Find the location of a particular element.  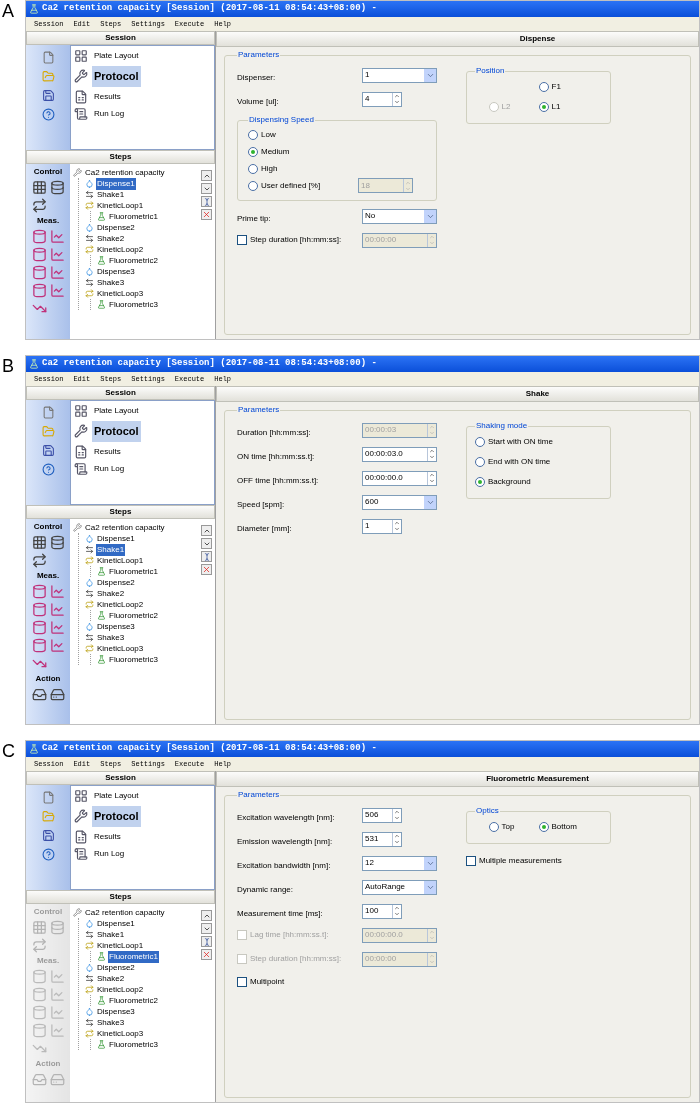

dropdown: 1 is located at coordinates (399, 75).